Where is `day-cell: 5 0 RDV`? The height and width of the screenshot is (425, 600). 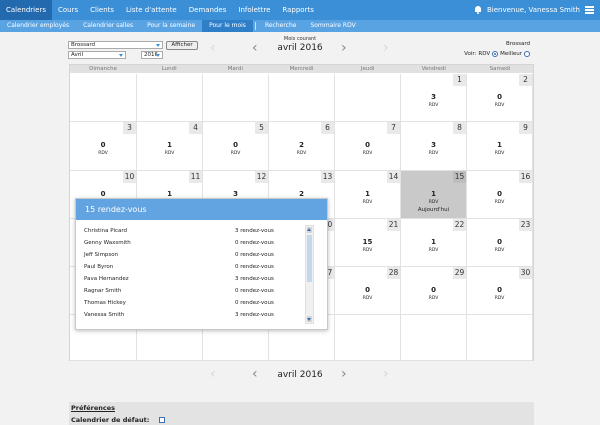
day-cell: 5 0 RDV is located at coordinates (236, 146).